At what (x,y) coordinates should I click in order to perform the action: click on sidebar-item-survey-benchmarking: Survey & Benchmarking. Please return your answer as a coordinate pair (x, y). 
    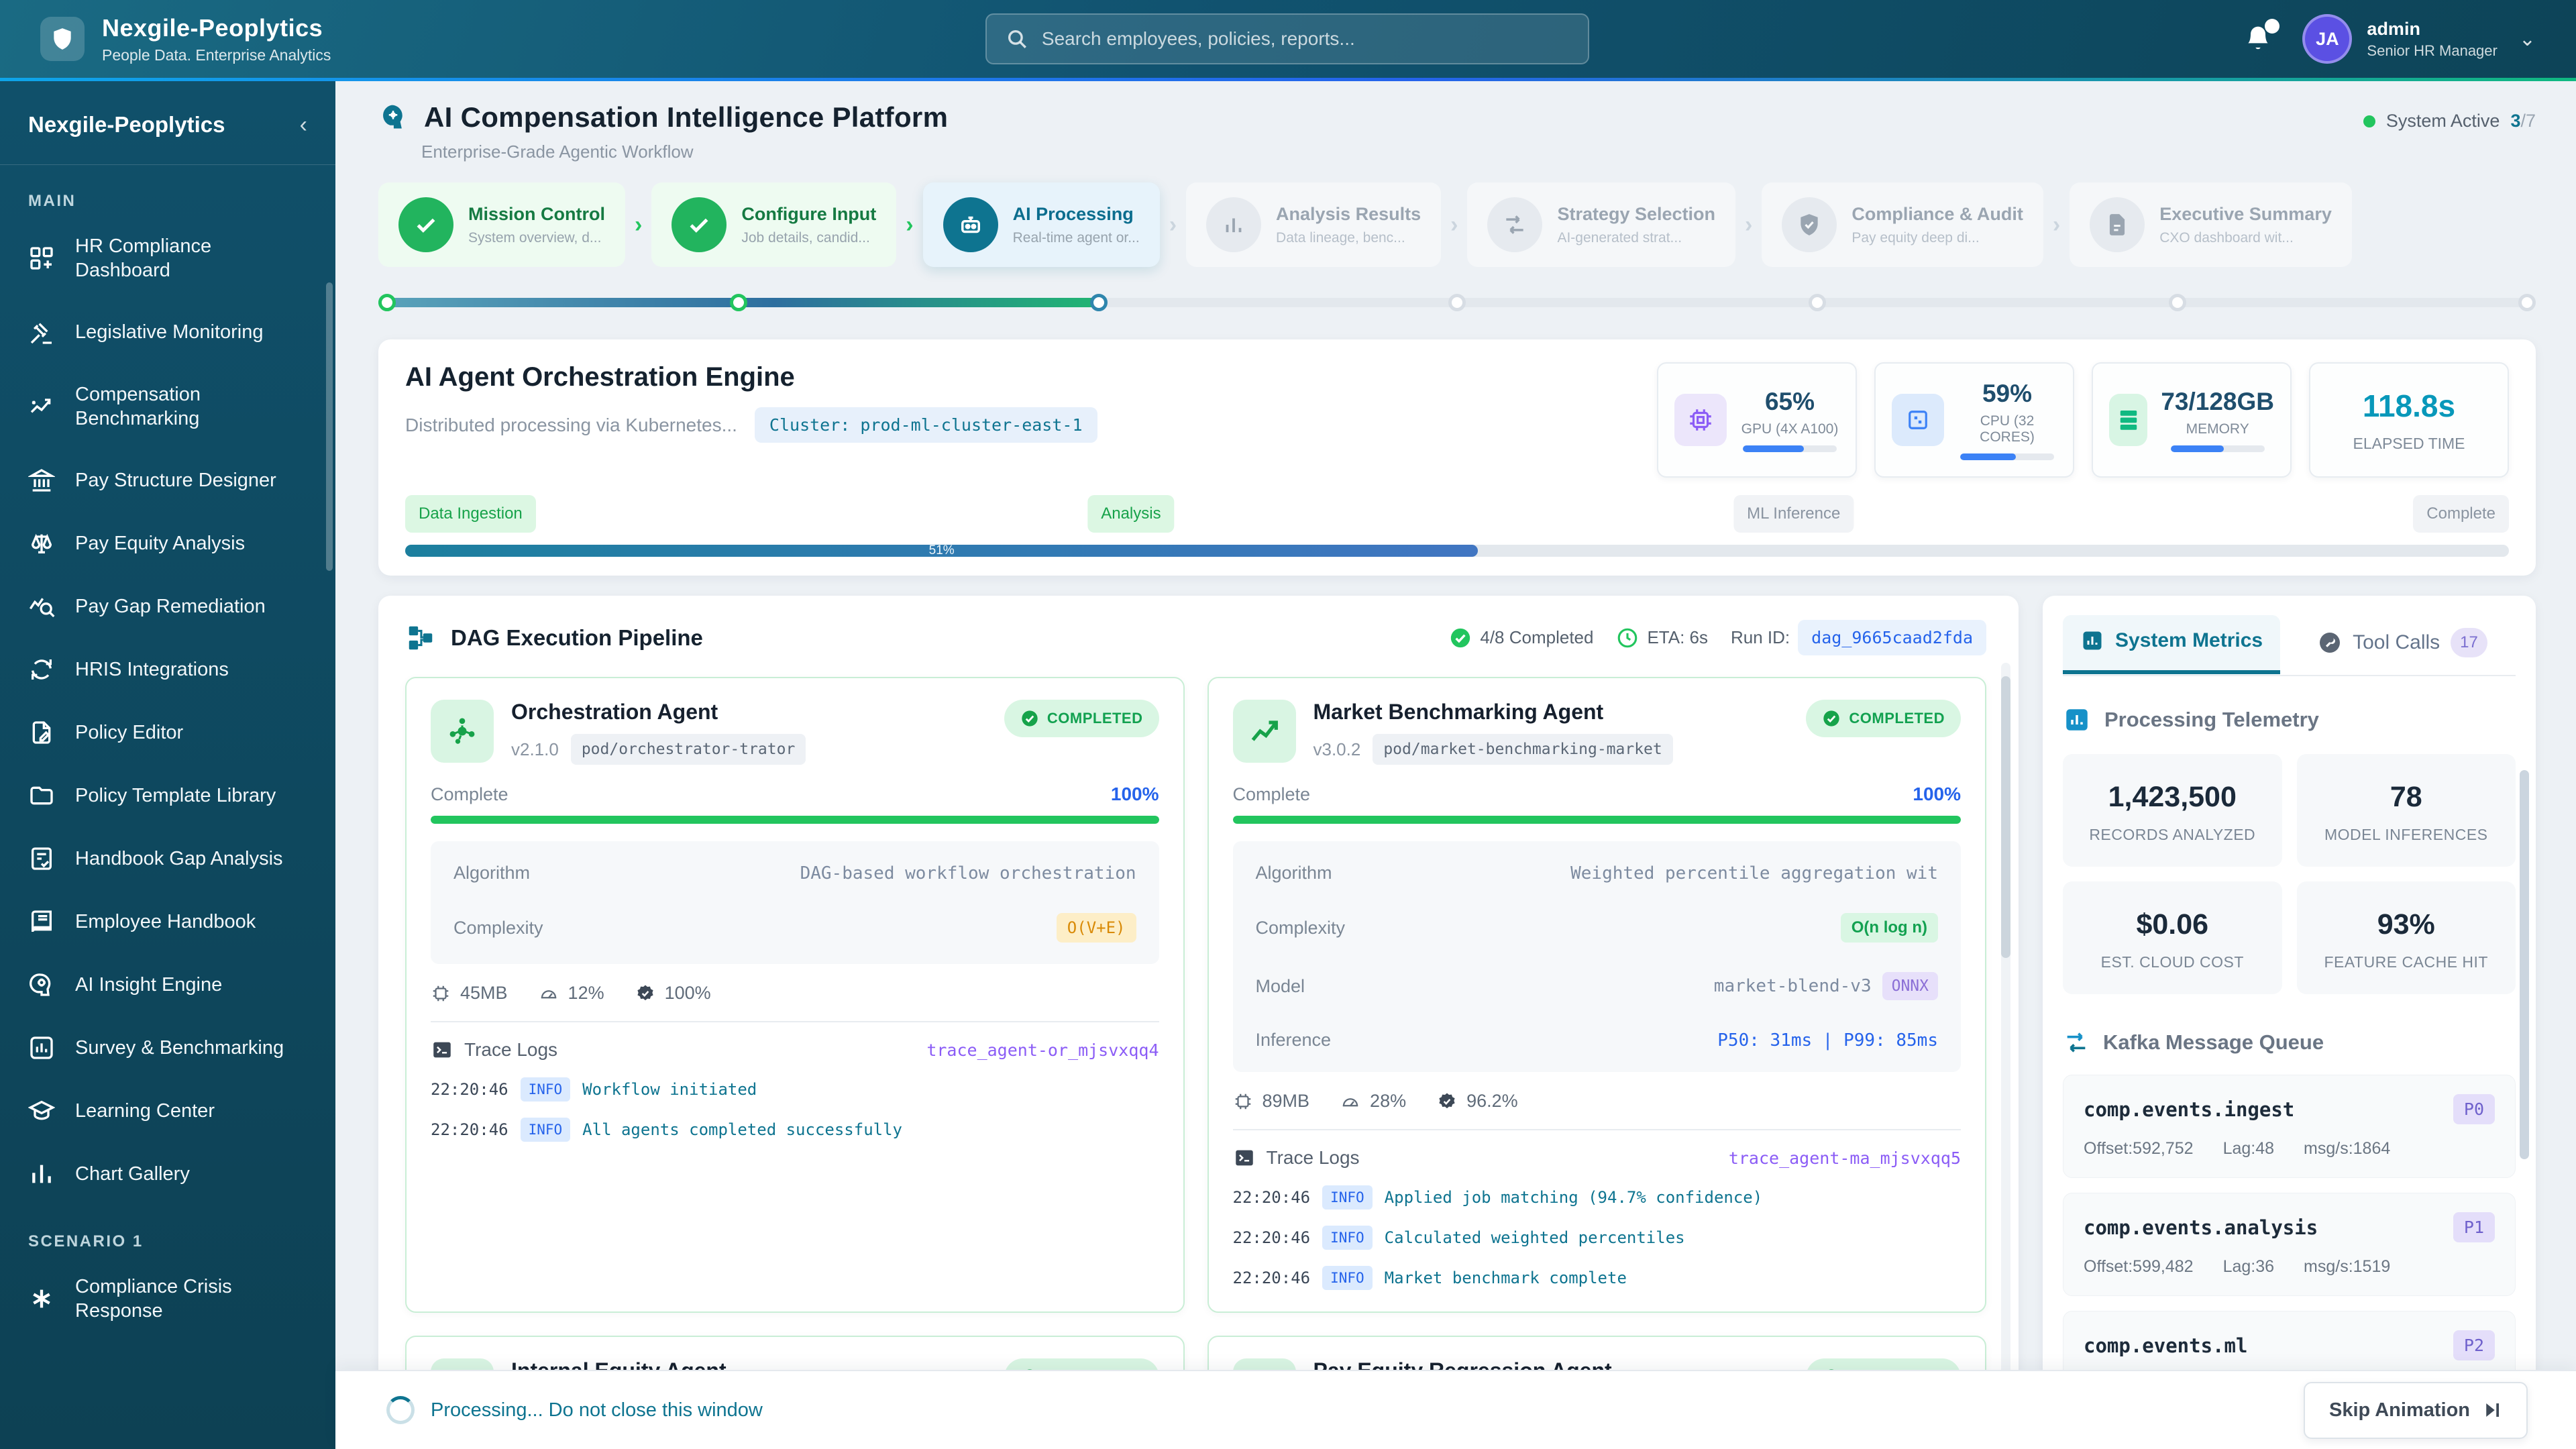
    Looking at the image, I should click on (167, 1047).